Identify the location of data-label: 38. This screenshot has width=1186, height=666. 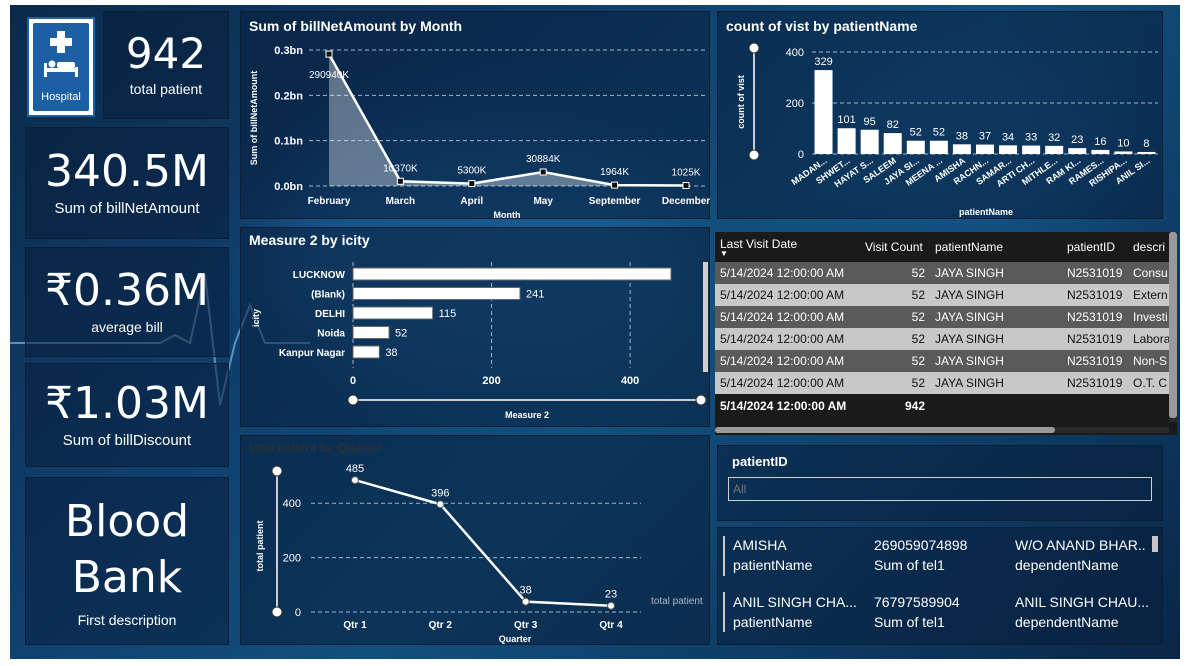
(526, 591).